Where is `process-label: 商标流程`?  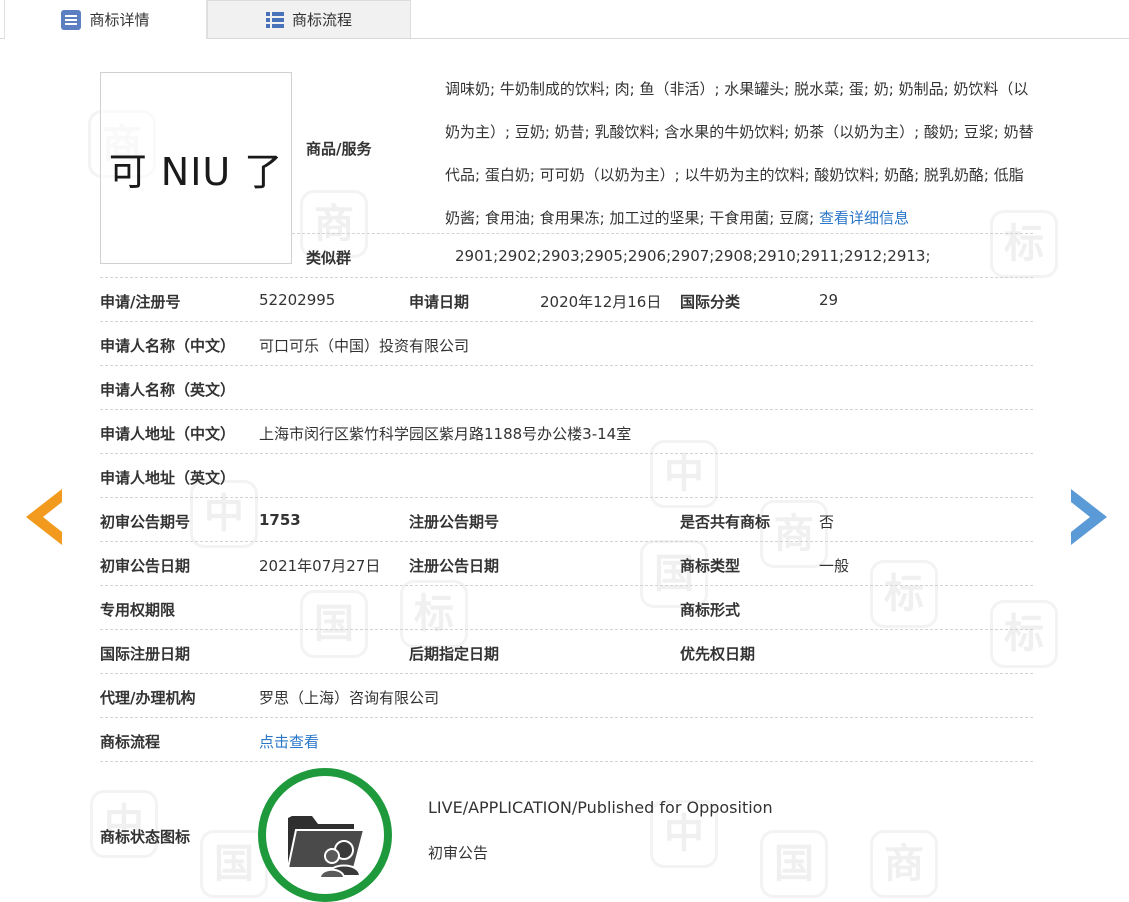 process-label: 商标流程 is located at coordinates (130, 742).